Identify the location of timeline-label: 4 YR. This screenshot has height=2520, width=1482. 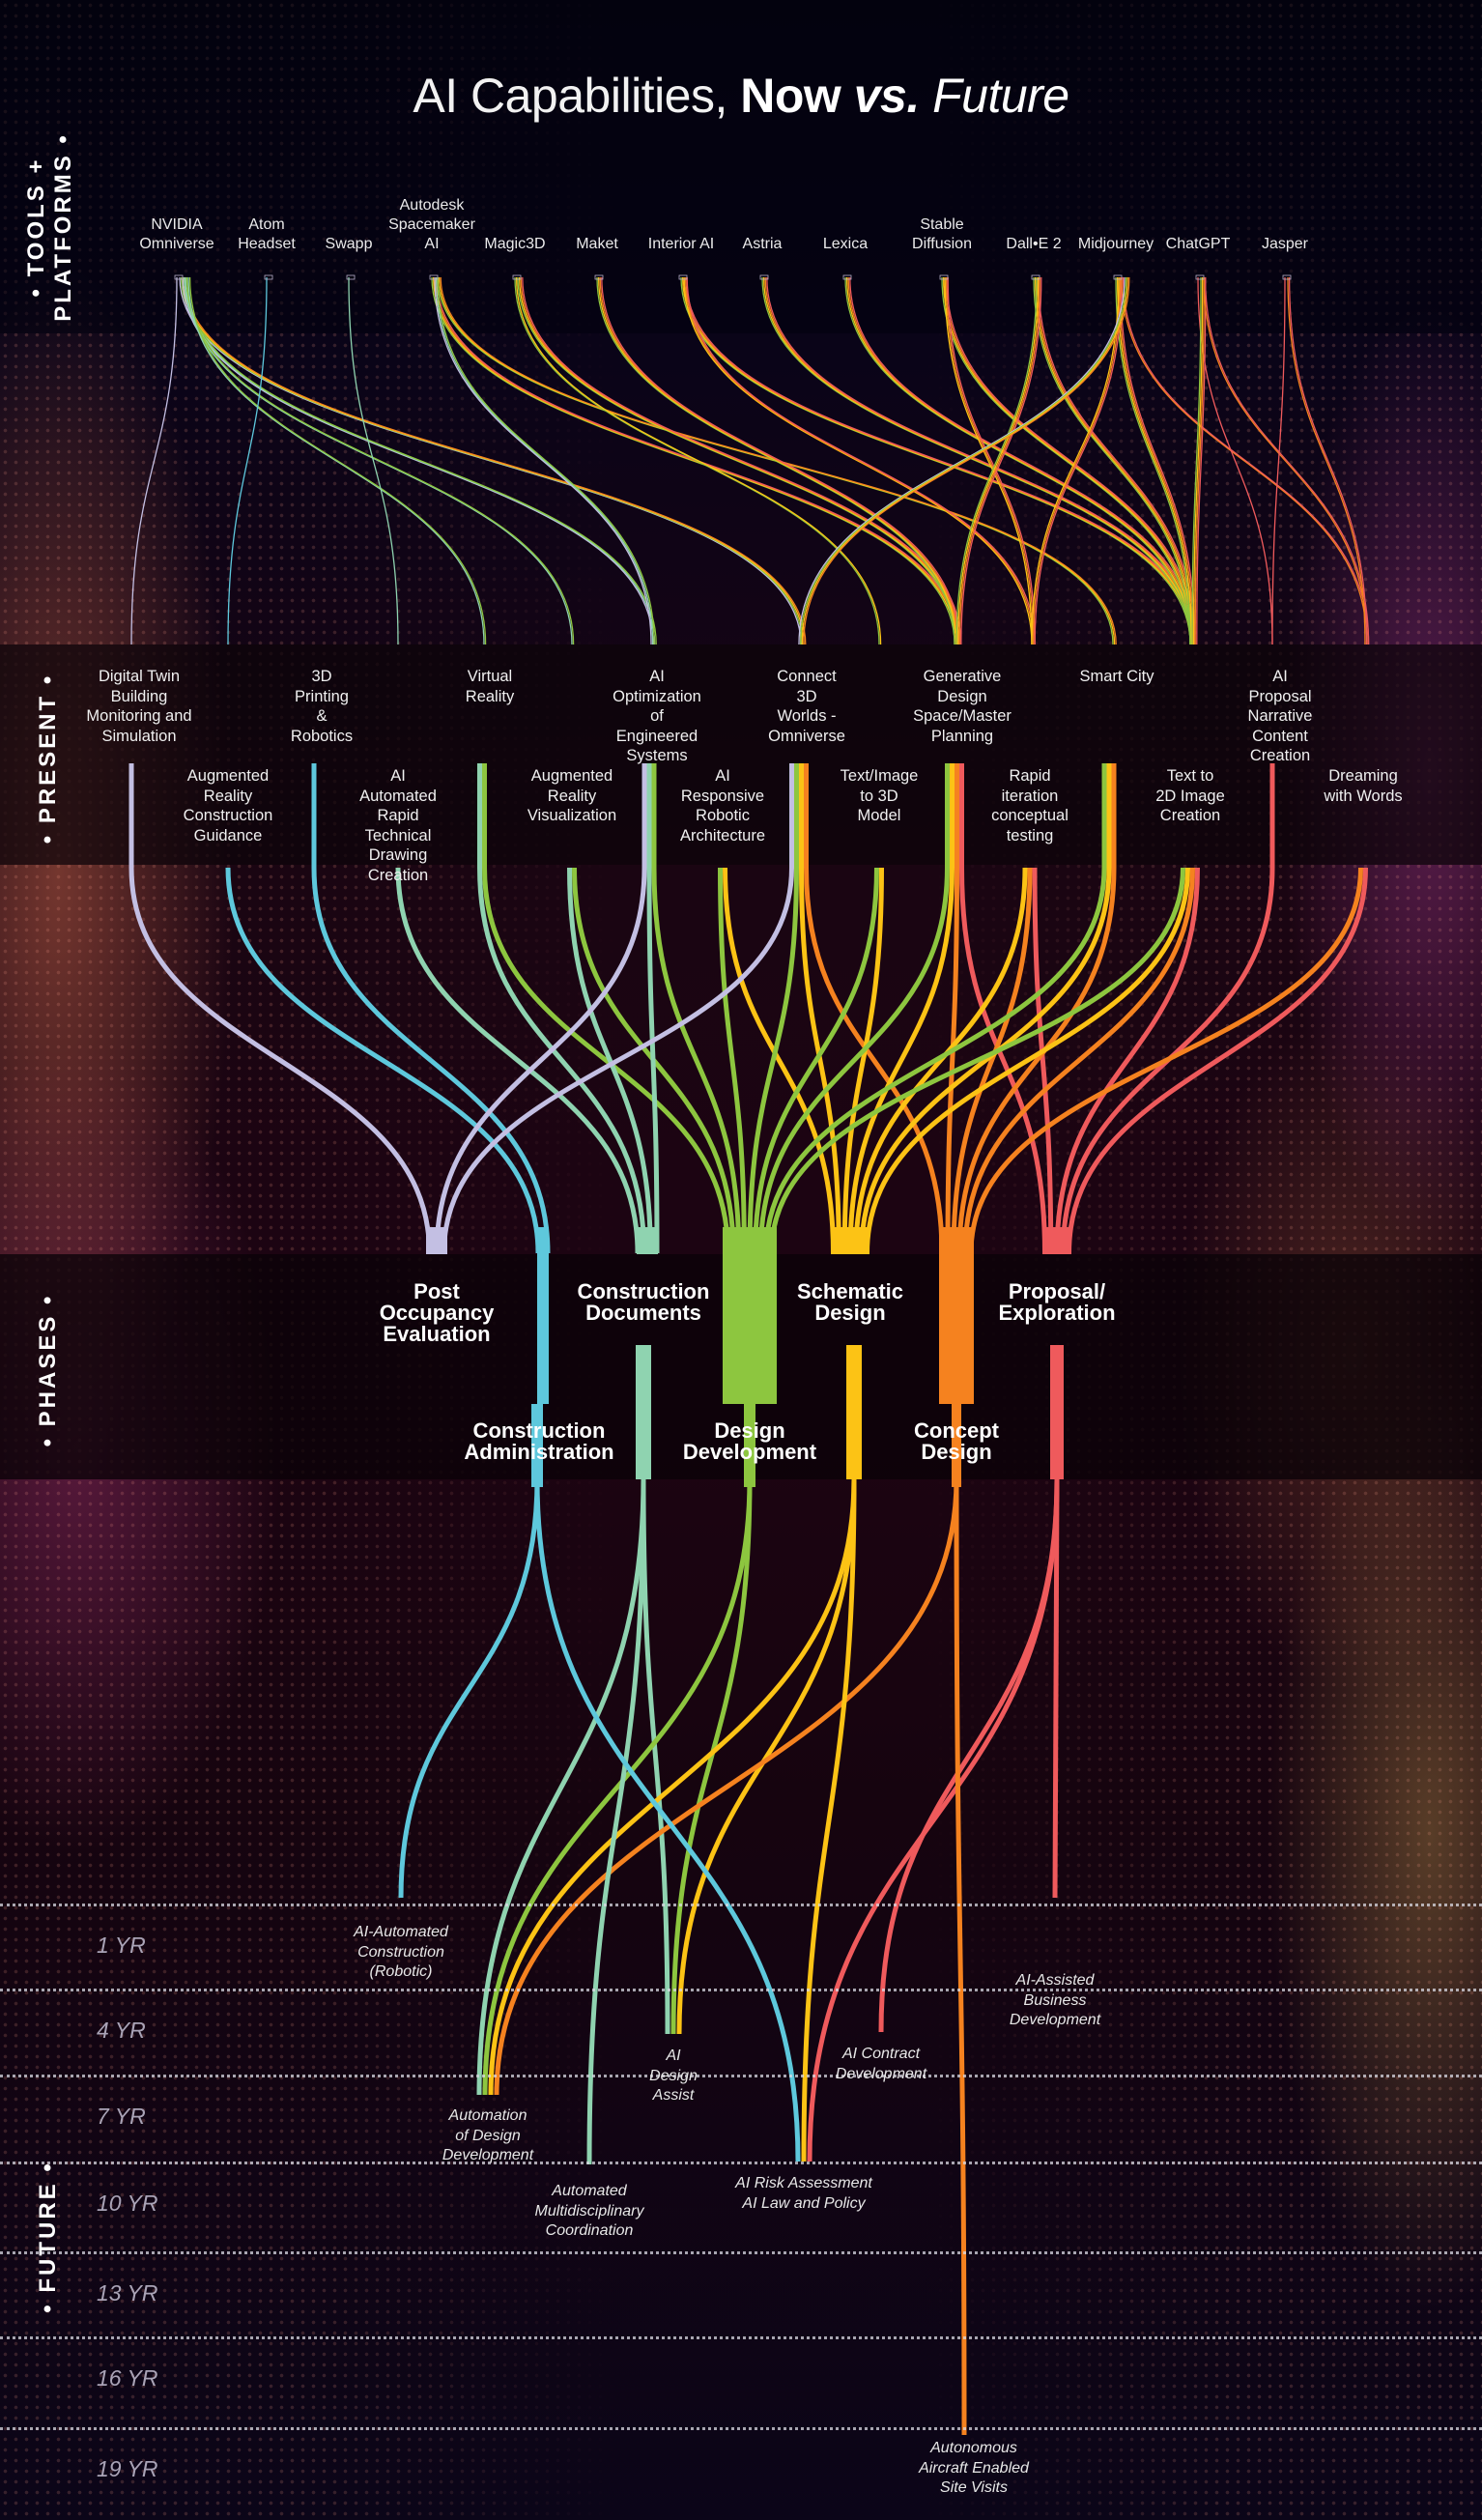
(121, 2030).